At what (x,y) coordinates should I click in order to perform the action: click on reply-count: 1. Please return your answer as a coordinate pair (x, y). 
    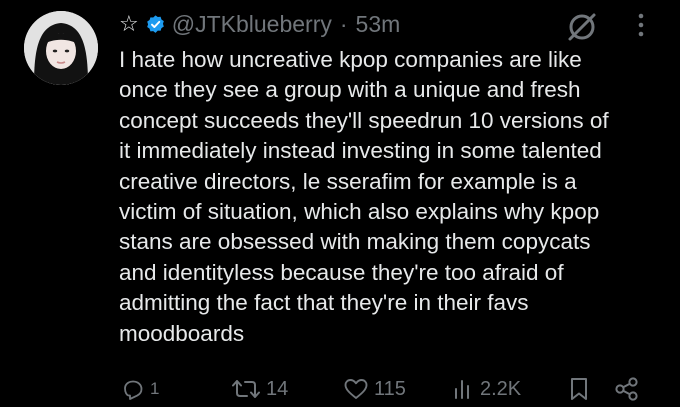
    Looking at the image, I should click on (155, 388).